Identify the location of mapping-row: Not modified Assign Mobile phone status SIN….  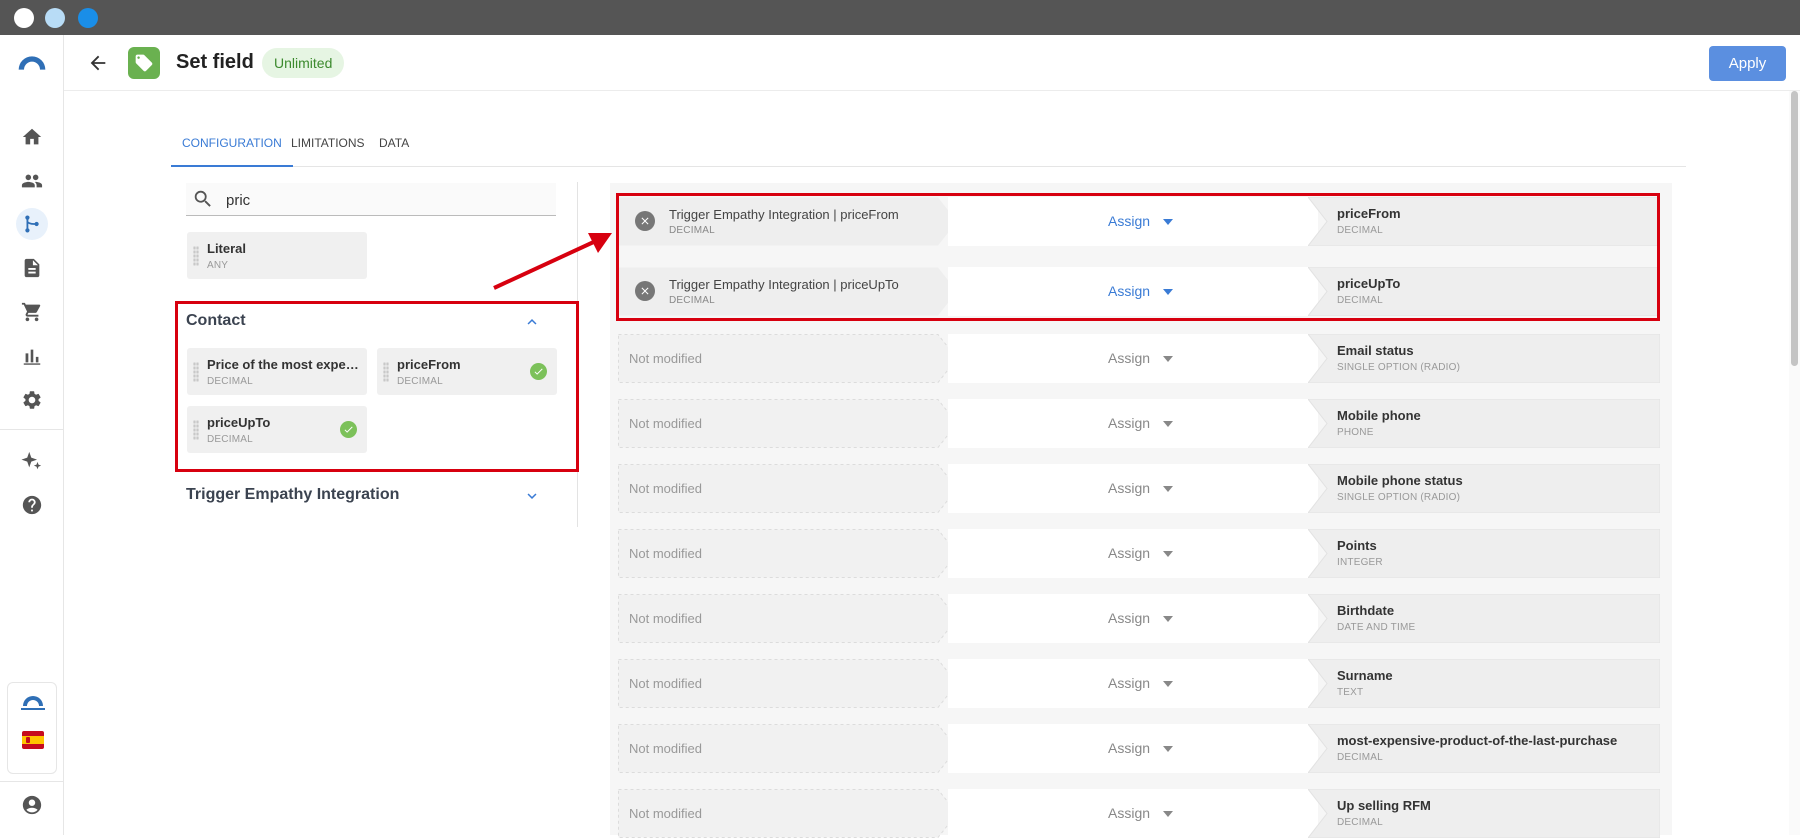
(1139, 488).